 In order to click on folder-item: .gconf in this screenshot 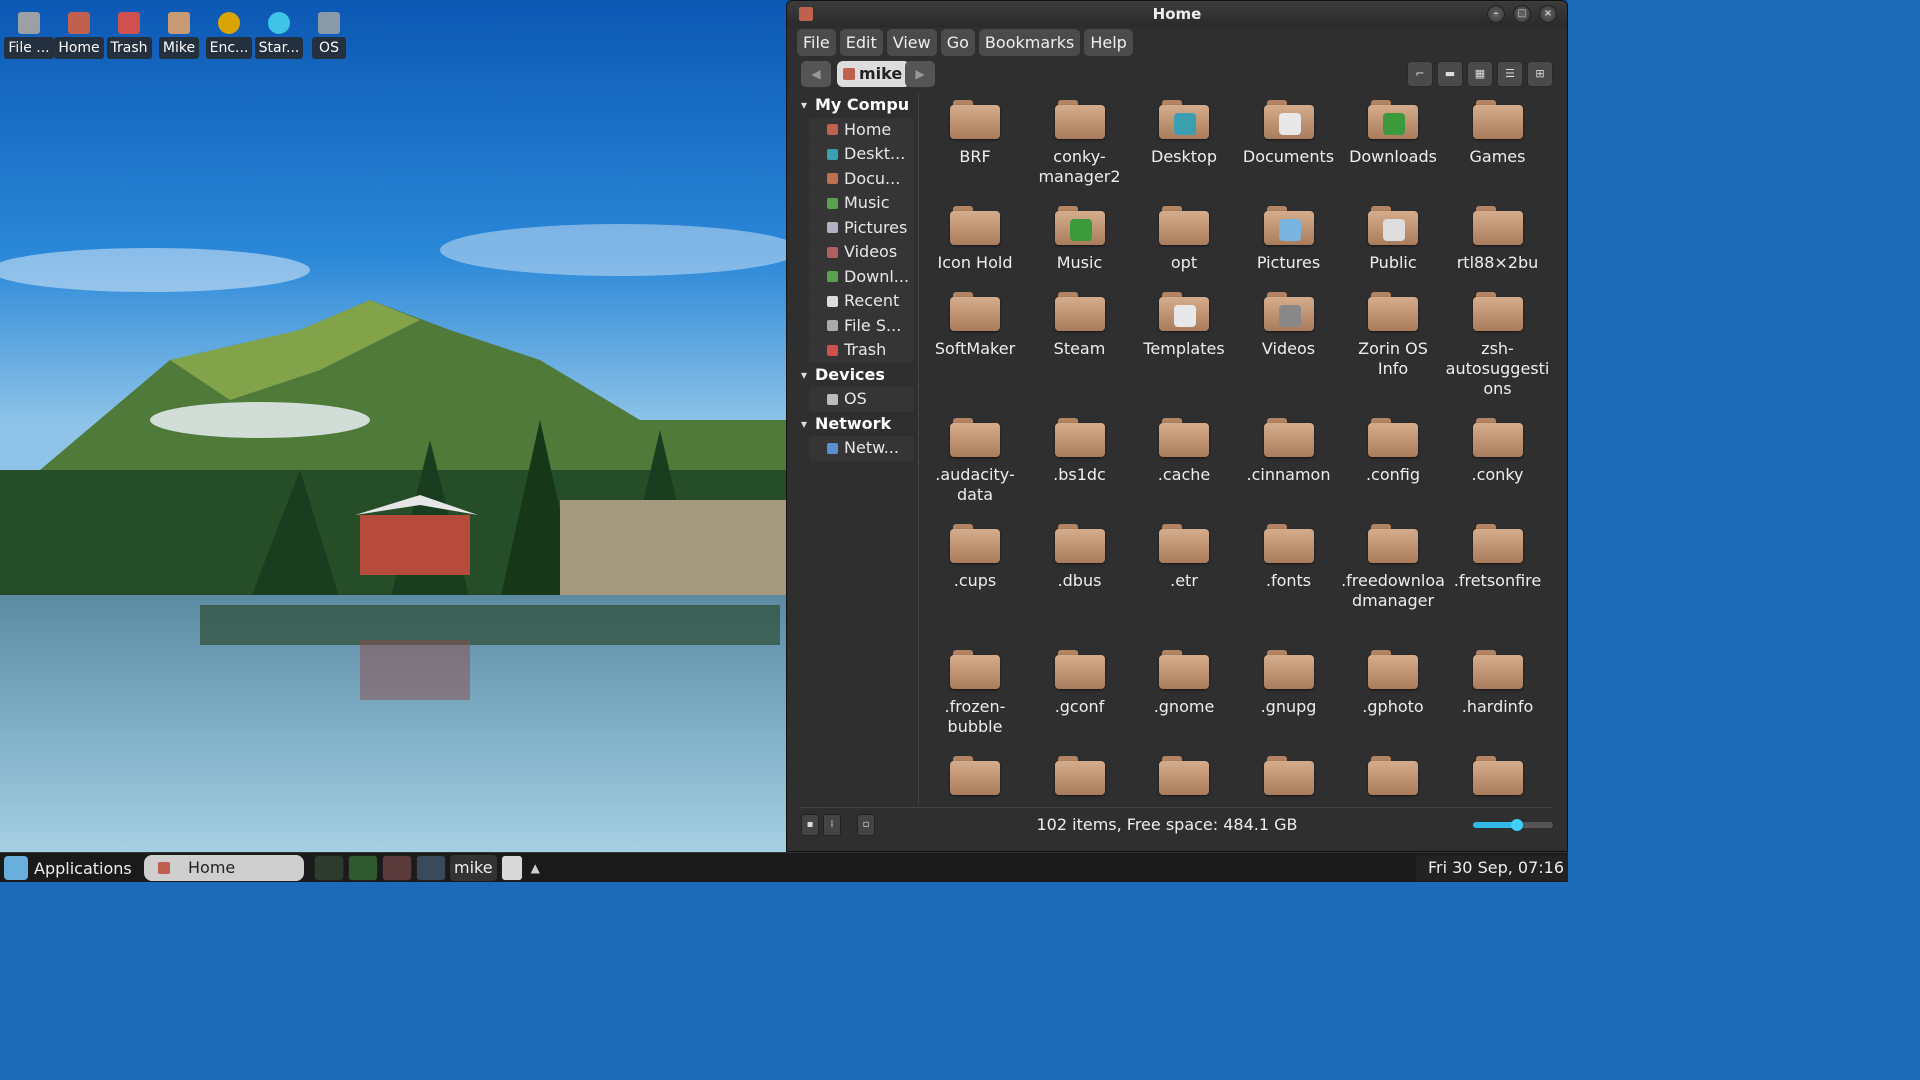, I will do `click(1080, 682)`.